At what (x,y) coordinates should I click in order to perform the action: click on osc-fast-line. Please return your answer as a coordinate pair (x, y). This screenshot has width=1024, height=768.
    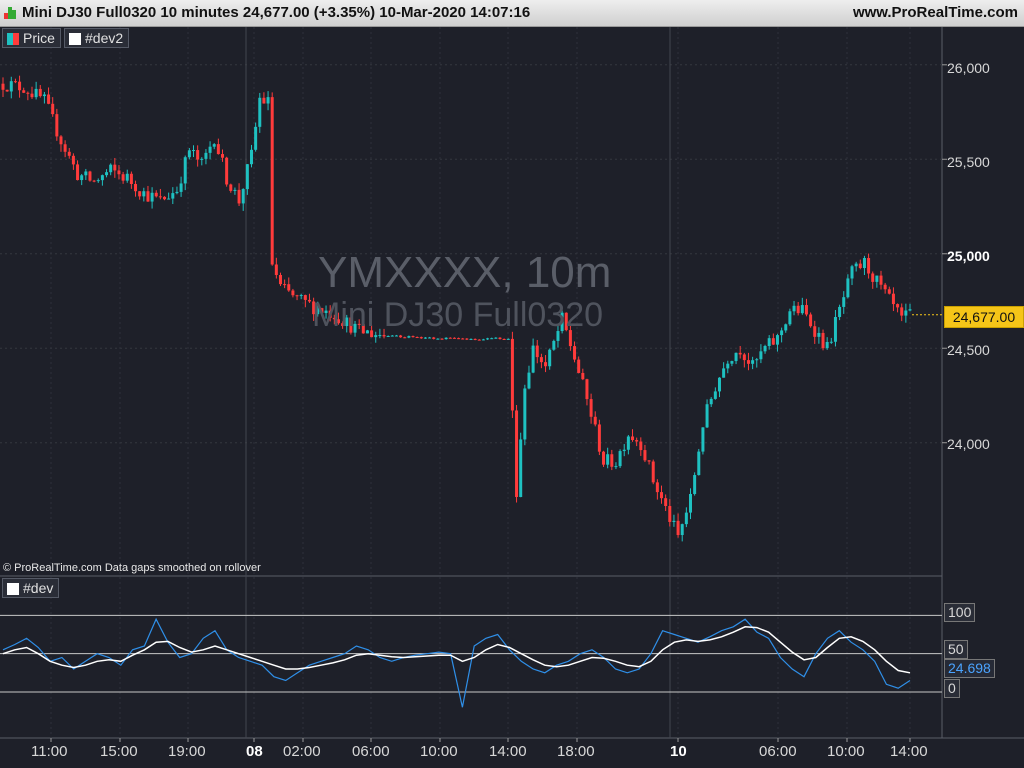
    Looking at the image, I should click on (456, 662).